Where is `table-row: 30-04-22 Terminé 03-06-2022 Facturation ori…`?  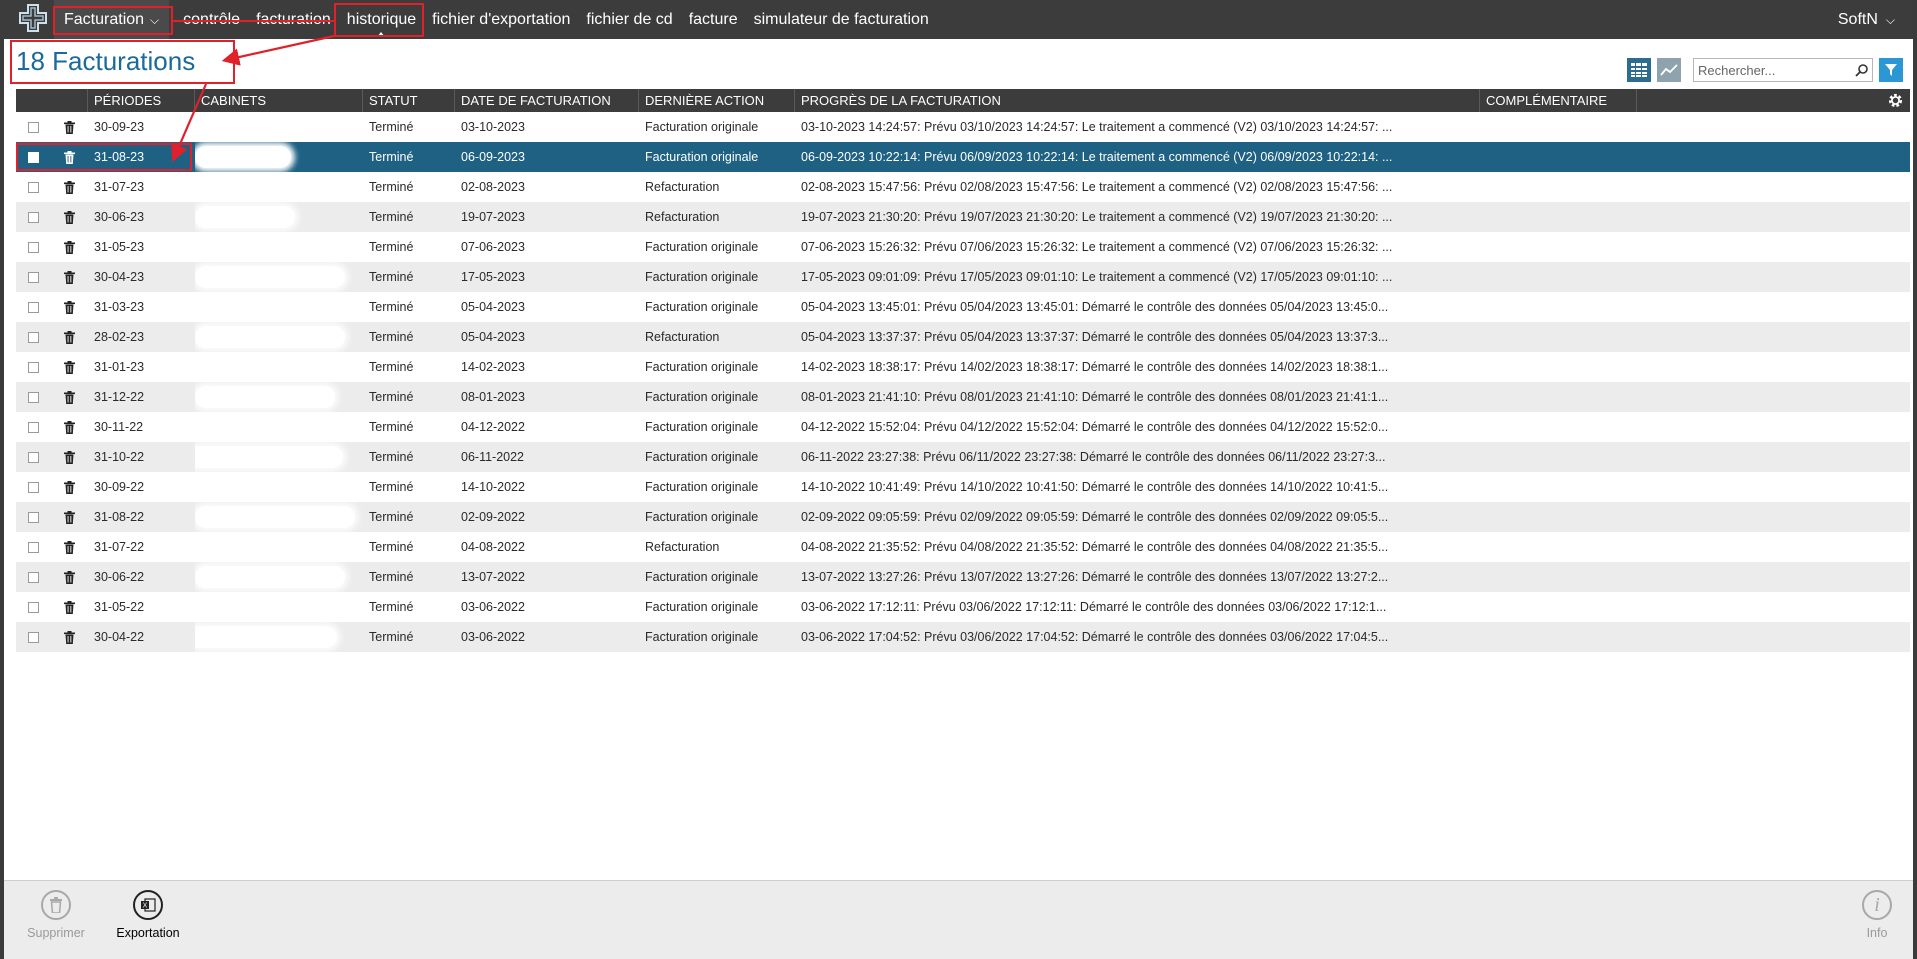
table-row: 30-04-22 Terminé 03-06-2022 Facturation ori… is located at coordinates (963, 637).